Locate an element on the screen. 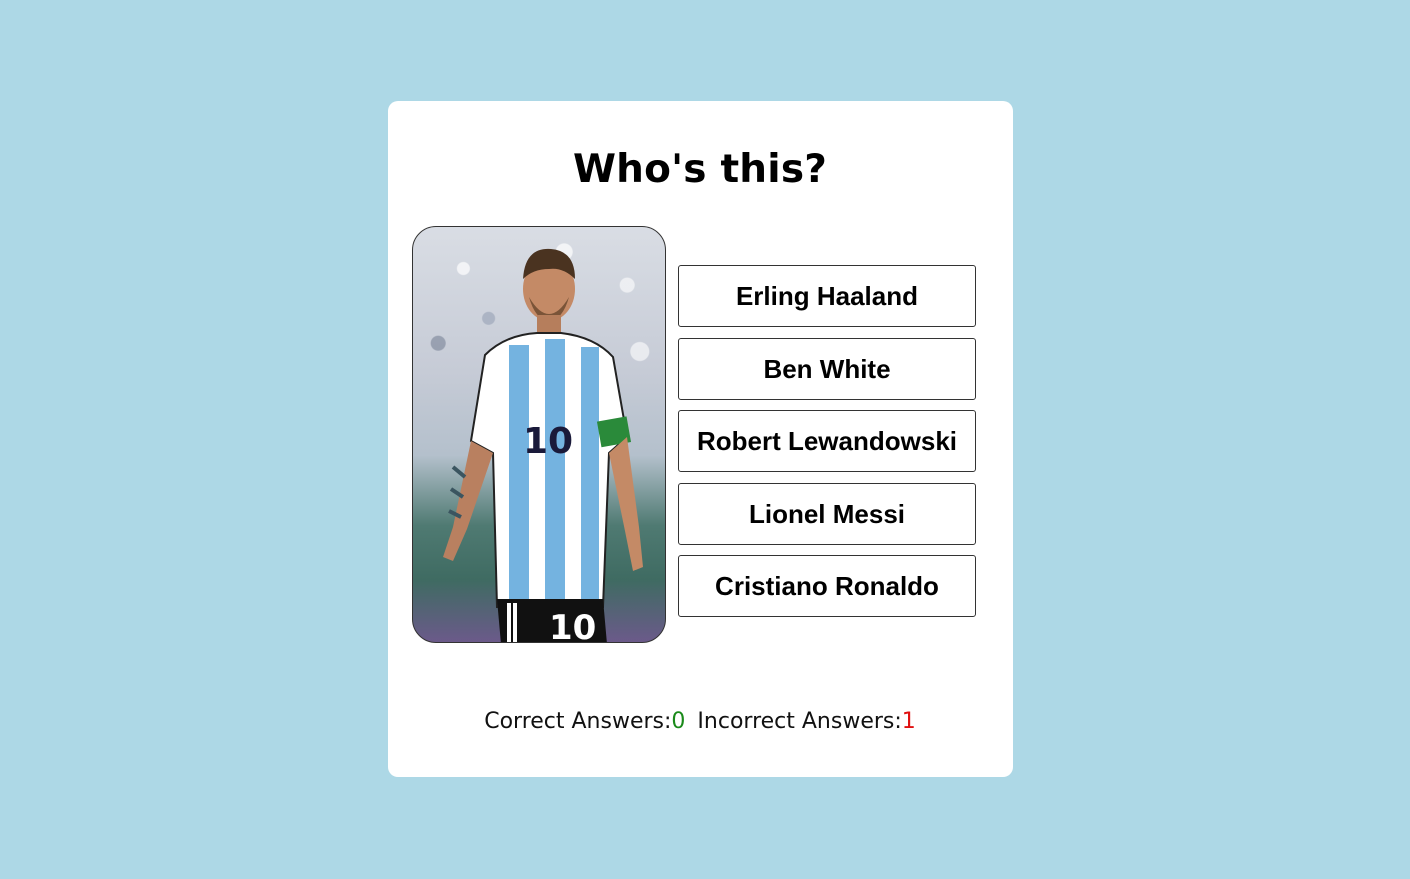  answer-button-erling-haaland: Erling Haaland is located at coordinates (827, 296).